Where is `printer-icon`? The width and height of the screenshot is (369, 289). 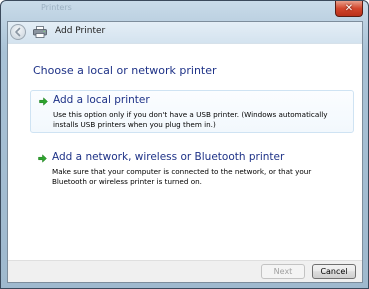 printer-icon is located at coordinates (40, 32).